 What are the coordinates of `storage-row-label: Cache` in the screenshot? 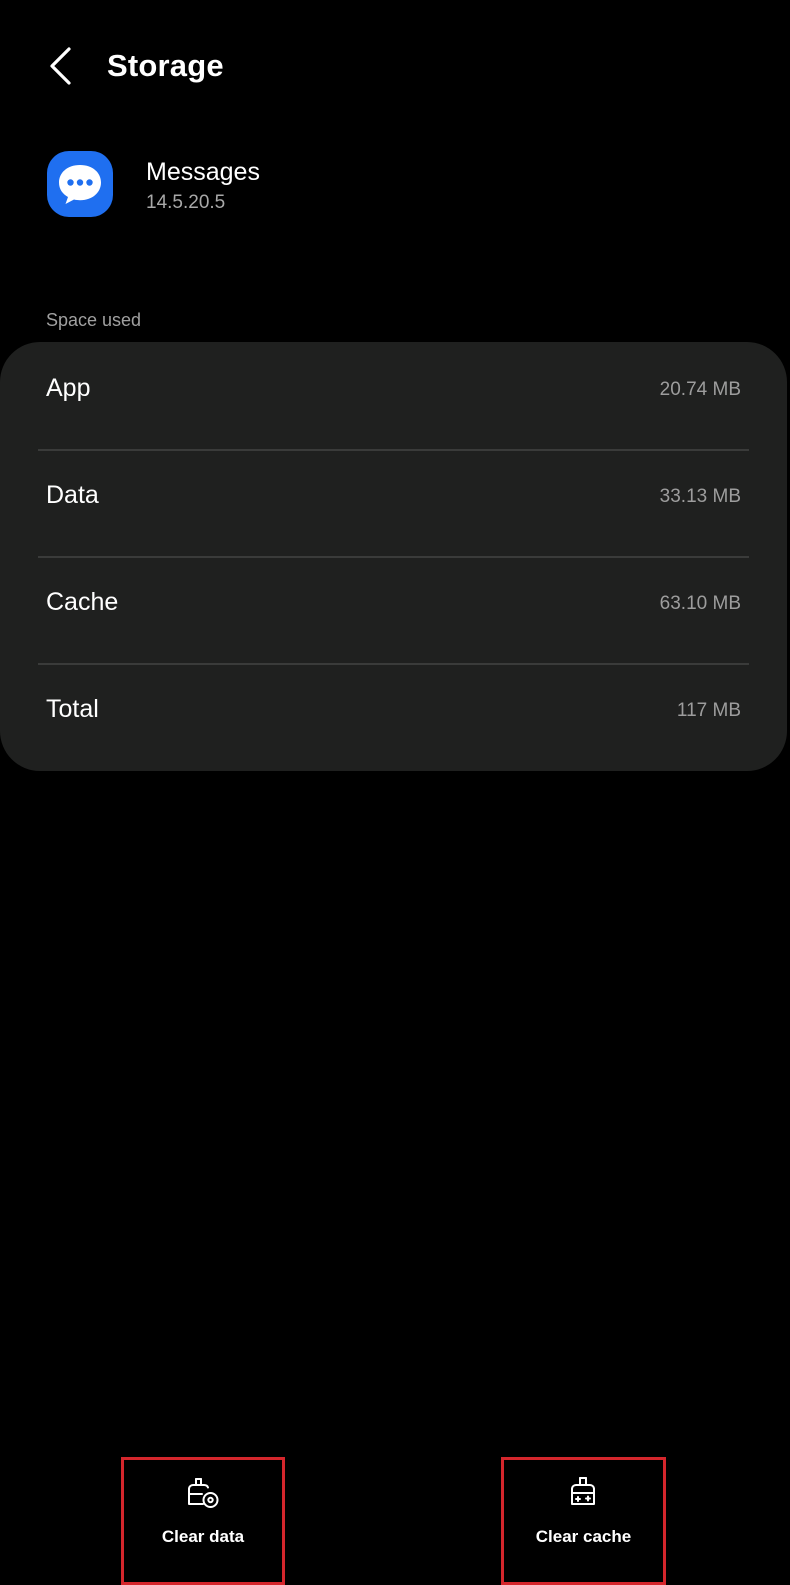 It's located at (82, 602).